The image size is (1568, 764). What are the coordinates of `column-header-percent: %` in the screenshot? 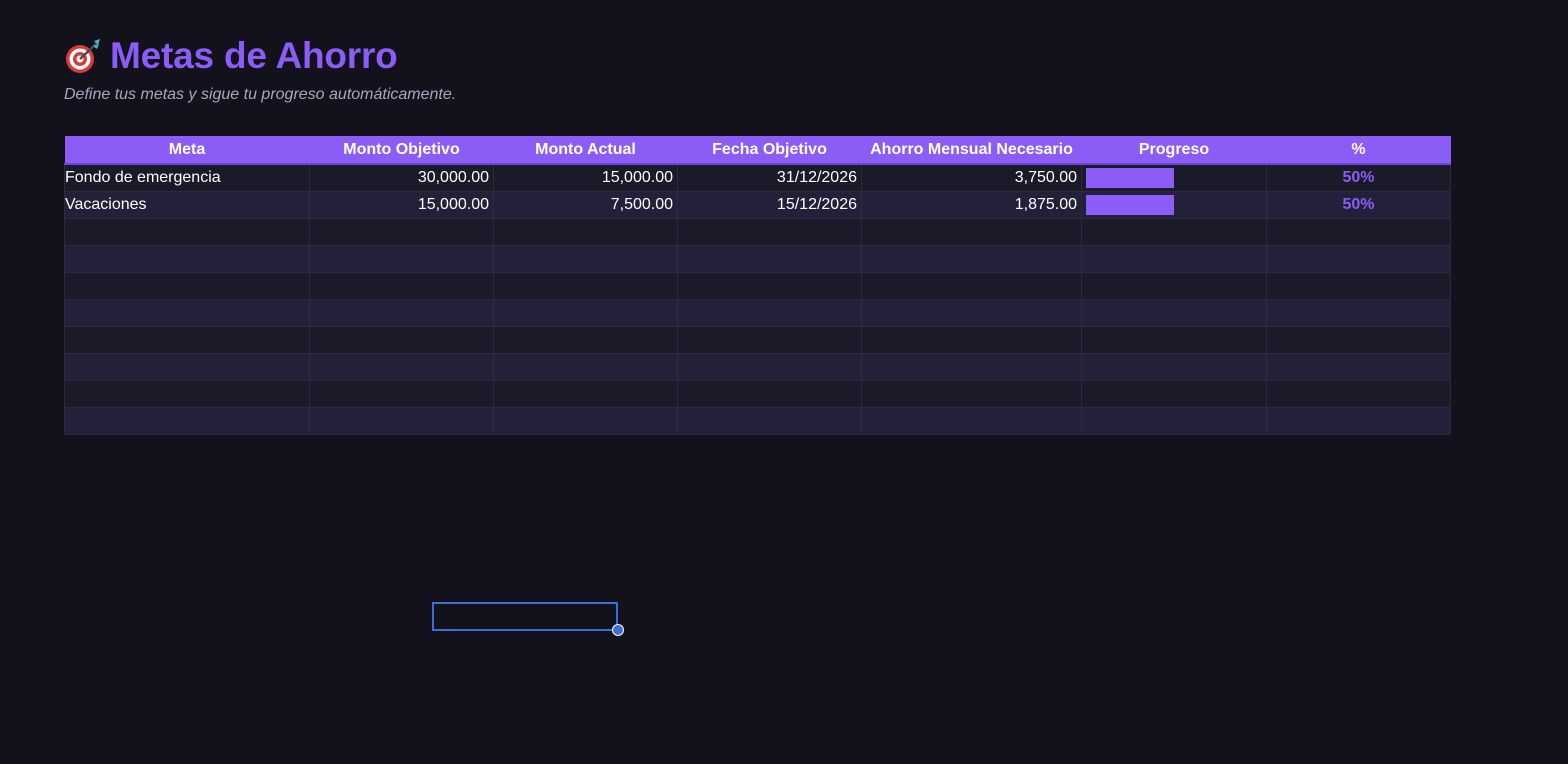 It's located at (1358, 150).